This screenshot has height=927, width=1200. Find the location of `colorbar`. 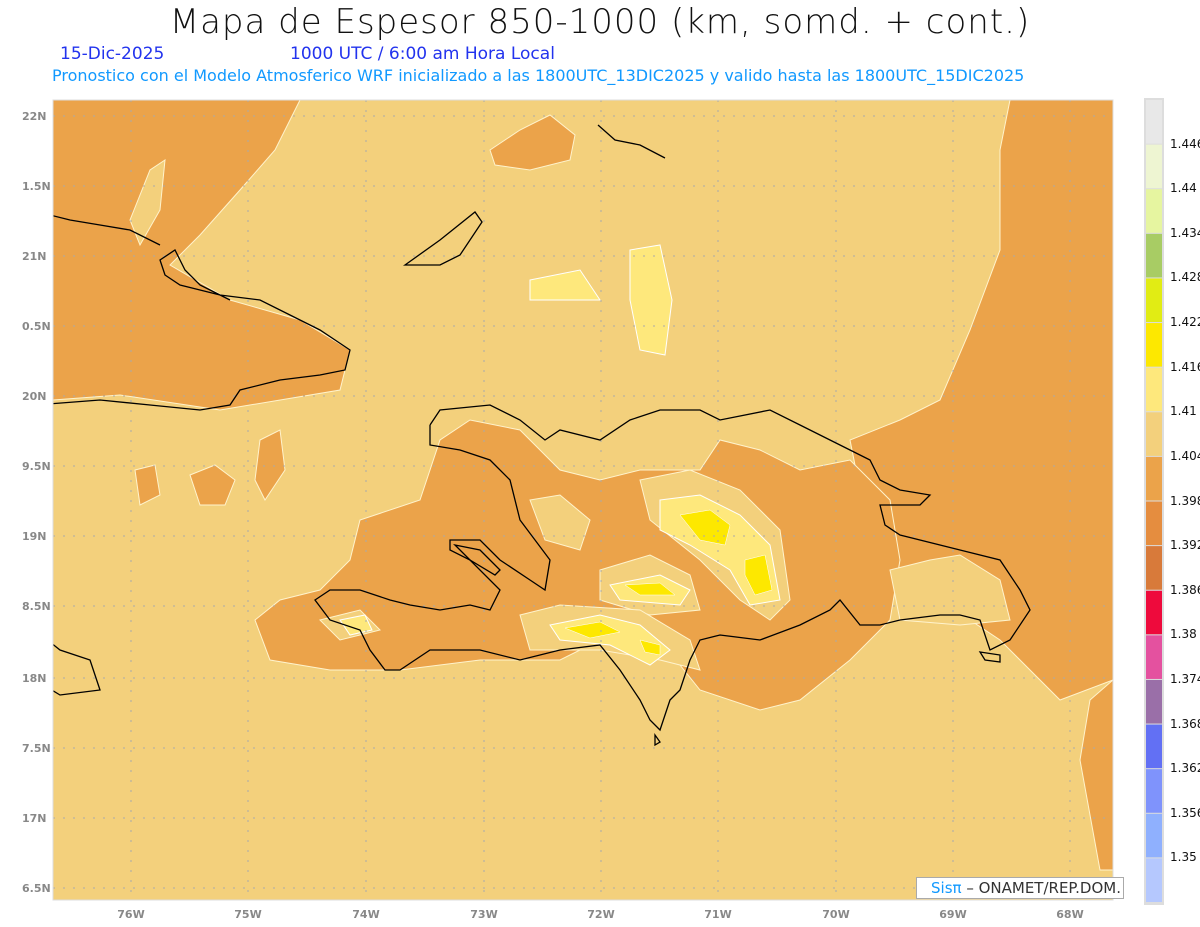

colorbar is located at coordinates (1154, 501).